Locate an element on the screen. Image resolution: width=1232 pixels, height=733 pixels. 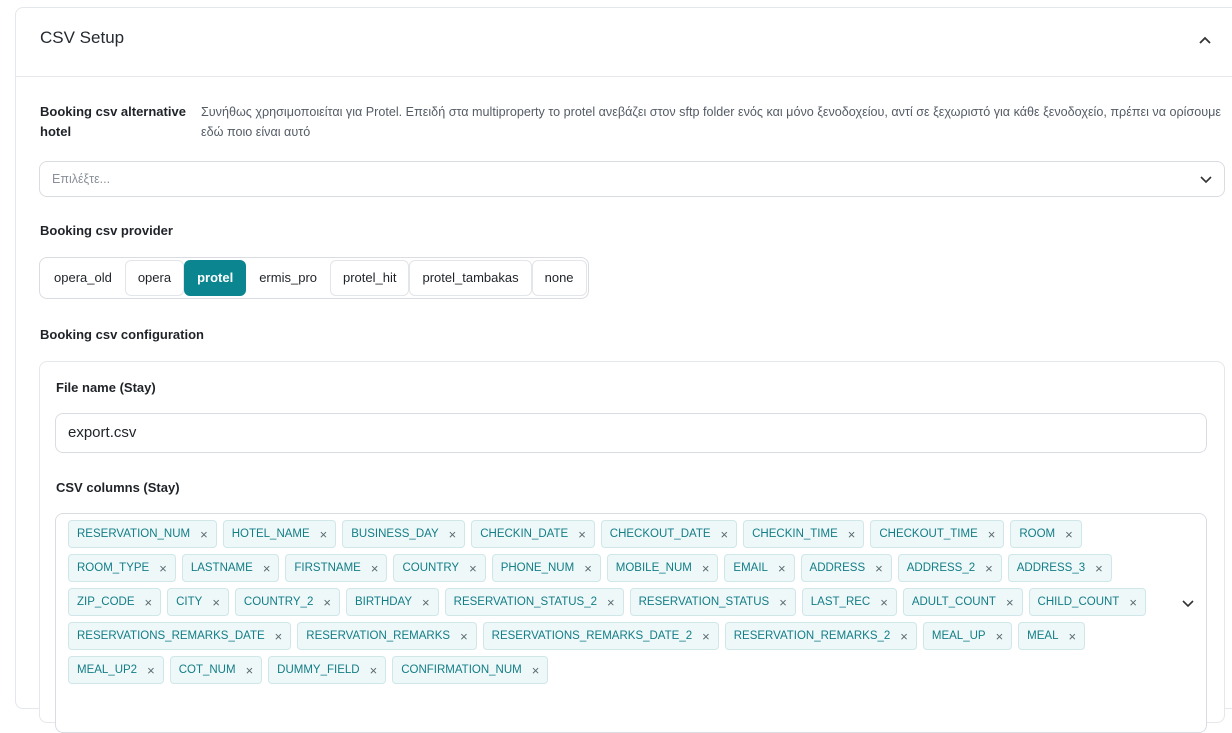
column-tag: CHECKIN_DATE × is located at coordinates (533, 534).